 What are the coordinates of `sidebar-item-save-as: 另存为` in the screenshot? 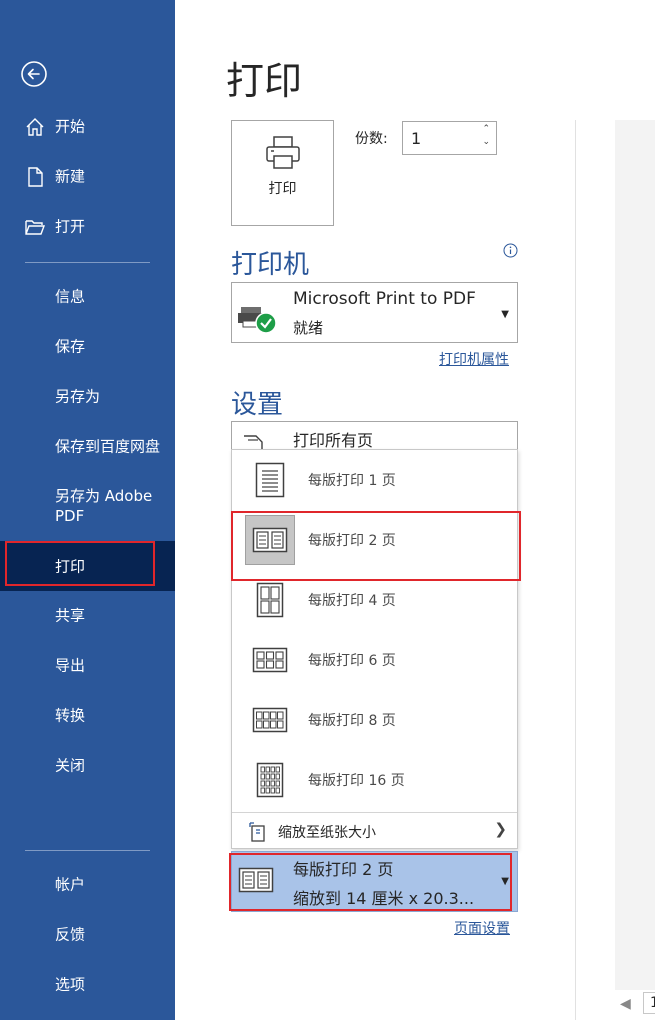 It's located at (87, 396).